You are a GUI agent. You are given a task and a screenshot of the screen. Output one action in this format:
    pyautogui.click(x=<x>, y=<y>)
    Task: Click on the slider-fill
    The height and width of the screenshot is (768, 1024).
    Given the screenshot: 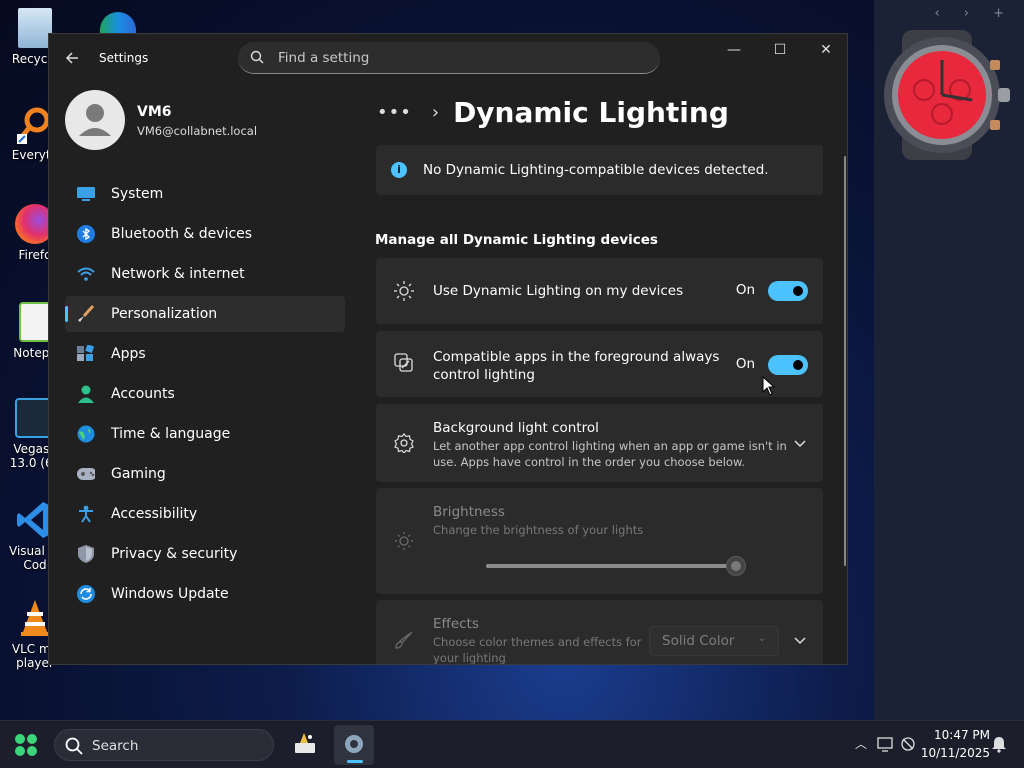 What is the action you would take?
    pyautogui.click(x=611, y=566)
    